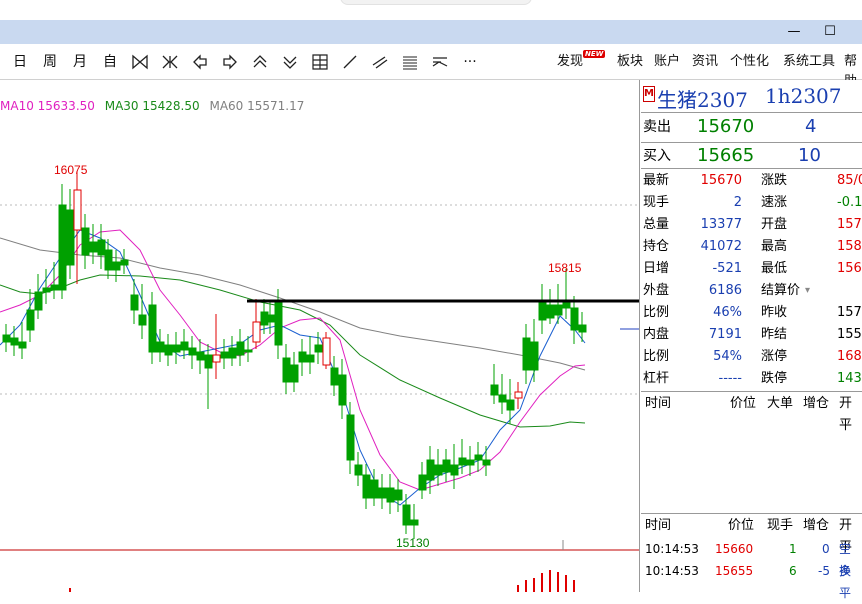 This screenshot has width=862, height=604. What do you see at coordinates (849, 356) in the screenshot?
I see `quote-value: 1683` at bounding box center [849, 356].